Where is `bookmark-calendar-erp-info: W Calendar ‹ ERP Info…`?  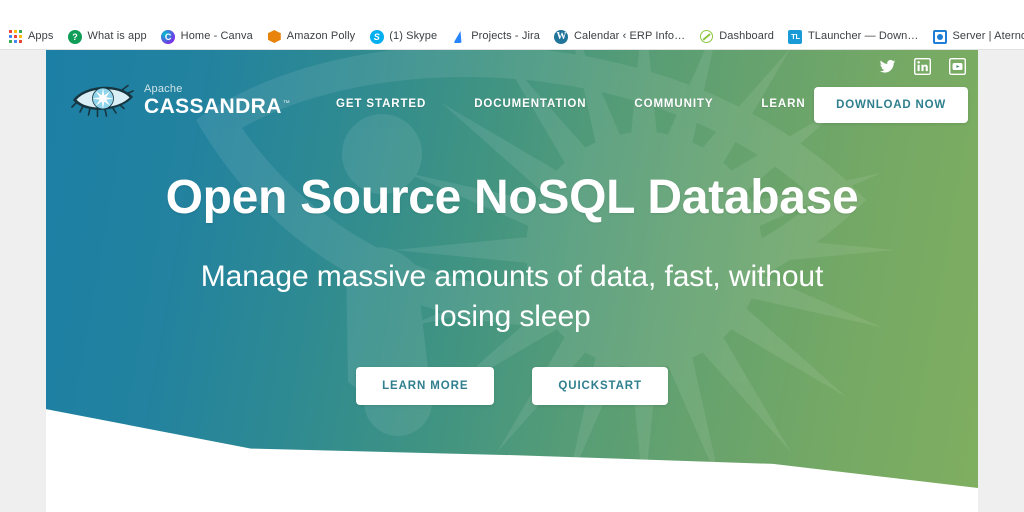 bookmark-calendar-erp-info: W Calendar ‹ ERP Info… is located at coordinates (619, 37).